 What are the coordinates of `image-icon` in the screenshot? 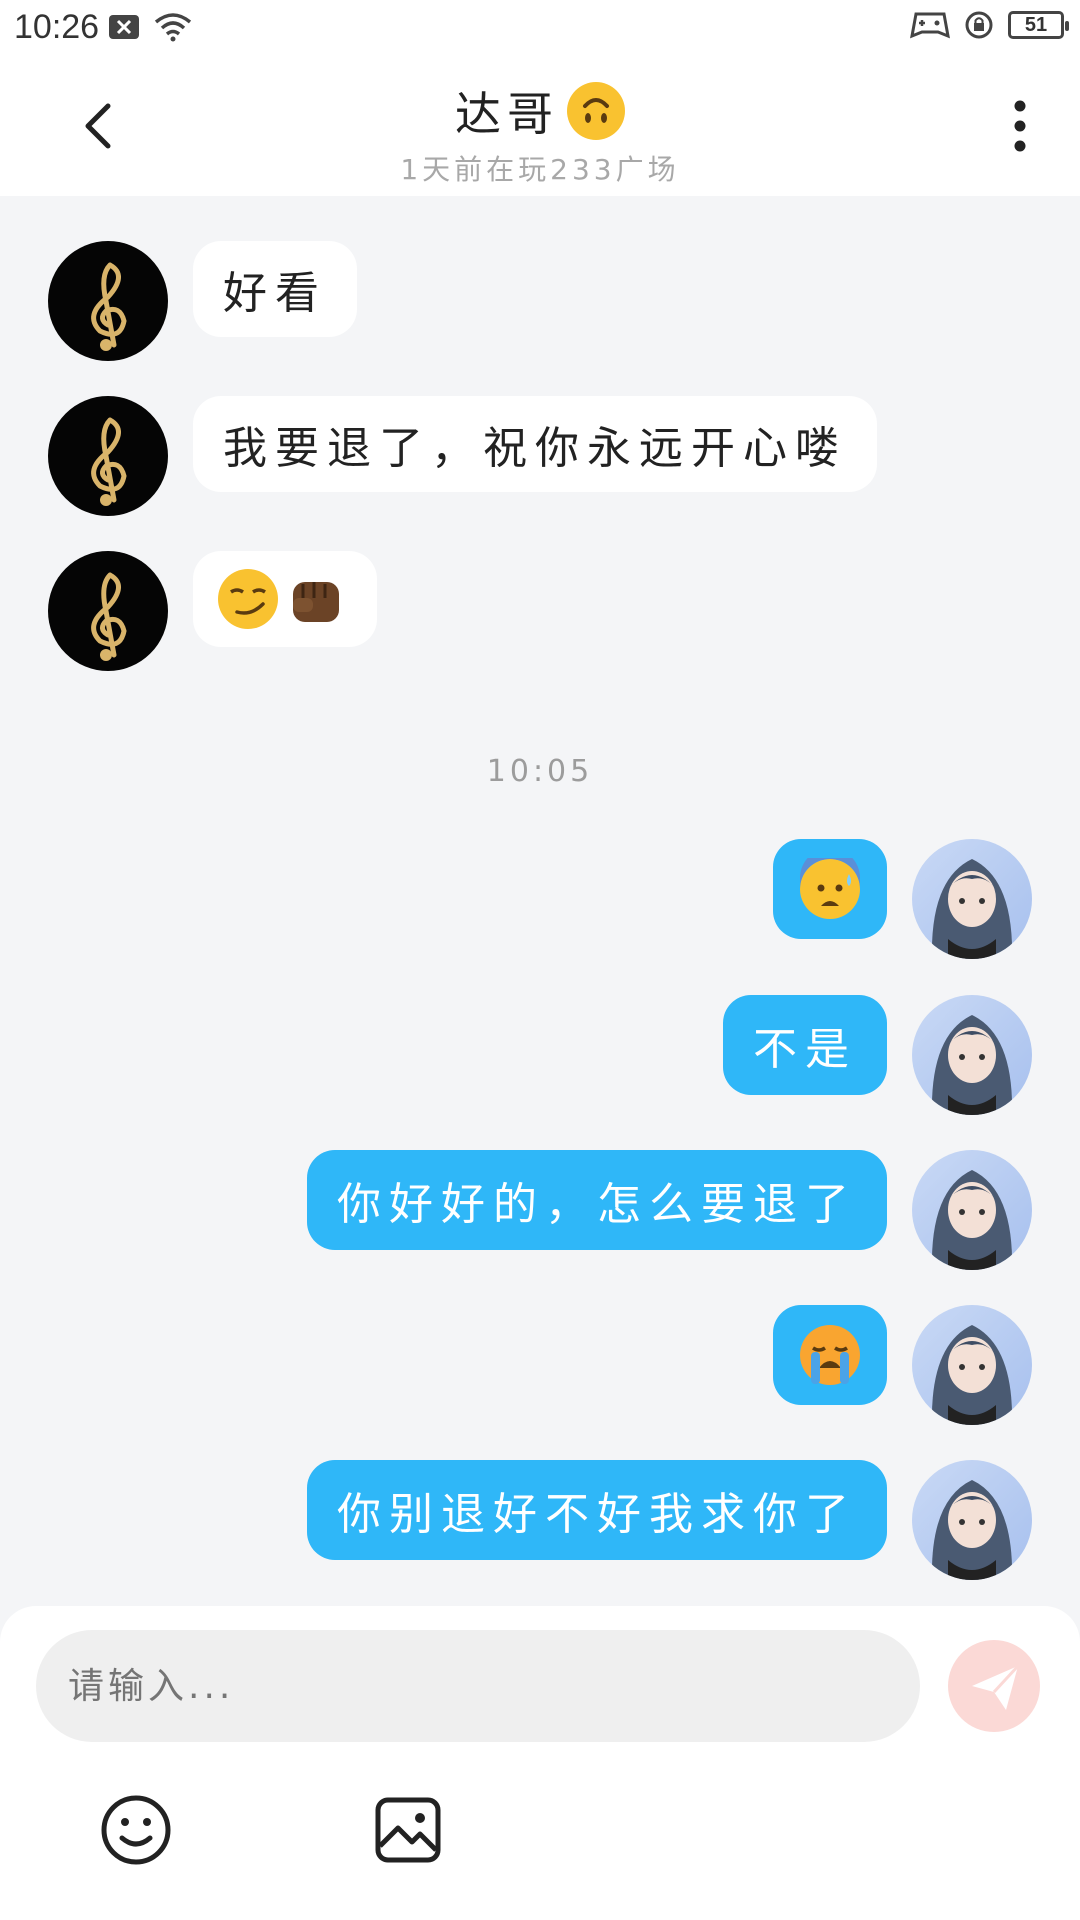 It's located at (408, 1830).